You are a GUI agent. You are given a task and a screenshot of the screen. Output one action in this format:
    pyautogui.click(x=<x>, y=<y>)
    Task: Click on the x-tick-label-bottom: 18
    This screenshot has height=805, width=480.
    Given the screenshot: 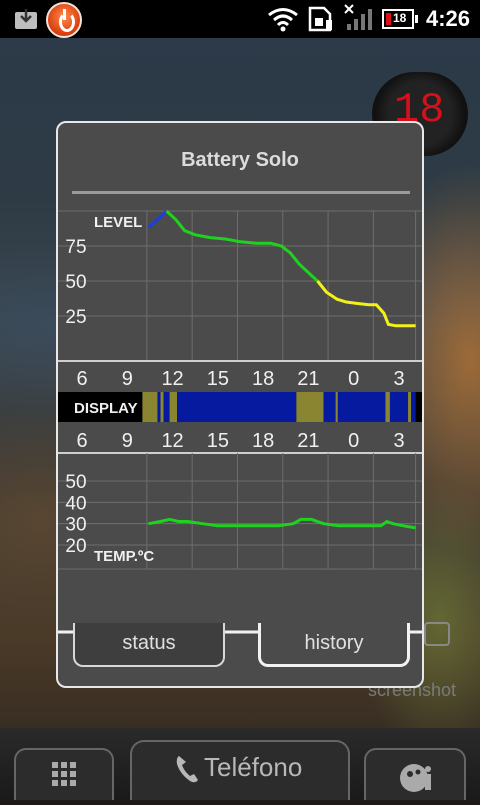 What is the action you would take?
    pyautogui.click(x=263, y=441)
    